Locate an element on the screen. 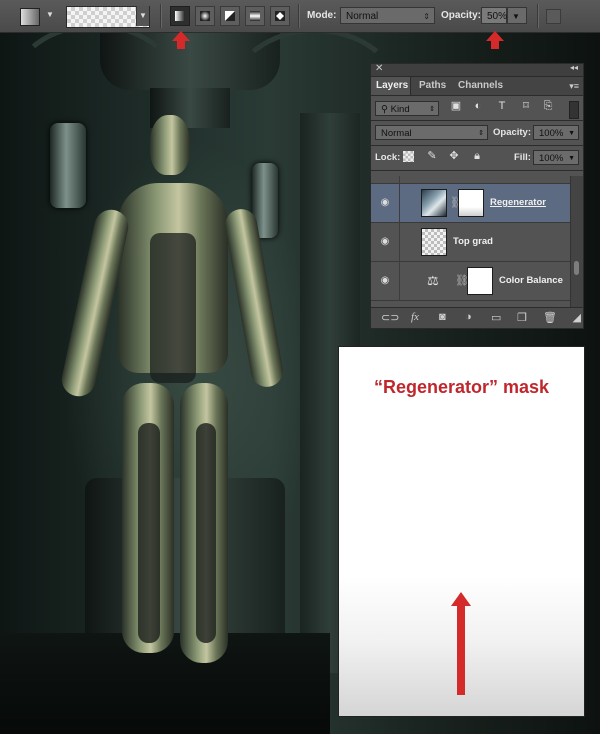 Image resolution: width=600 pixels, height=734 pixels. layer-row-regenerator: ◉ ⛓ Regenerator is located at coordinates (471, 203).